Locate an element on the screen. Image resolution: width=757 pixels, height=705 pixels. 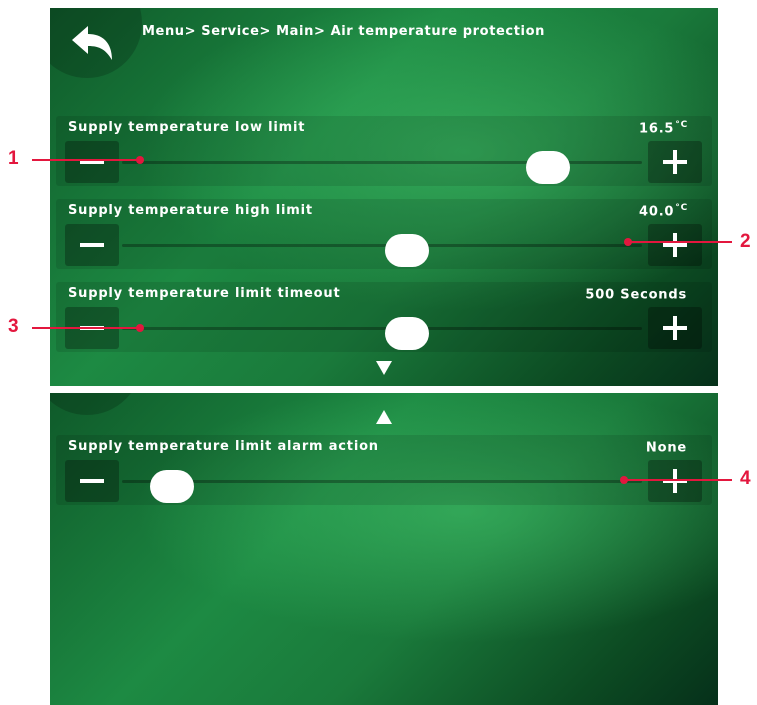
callout-number-4: 4 is located at coordinates (745, 478).